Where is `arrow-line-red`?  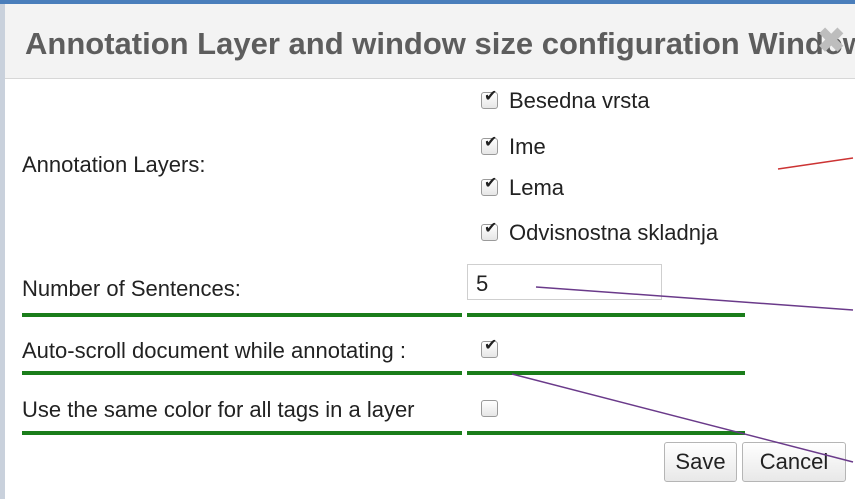 arrow-line-red is located at coordinates (815, 163).